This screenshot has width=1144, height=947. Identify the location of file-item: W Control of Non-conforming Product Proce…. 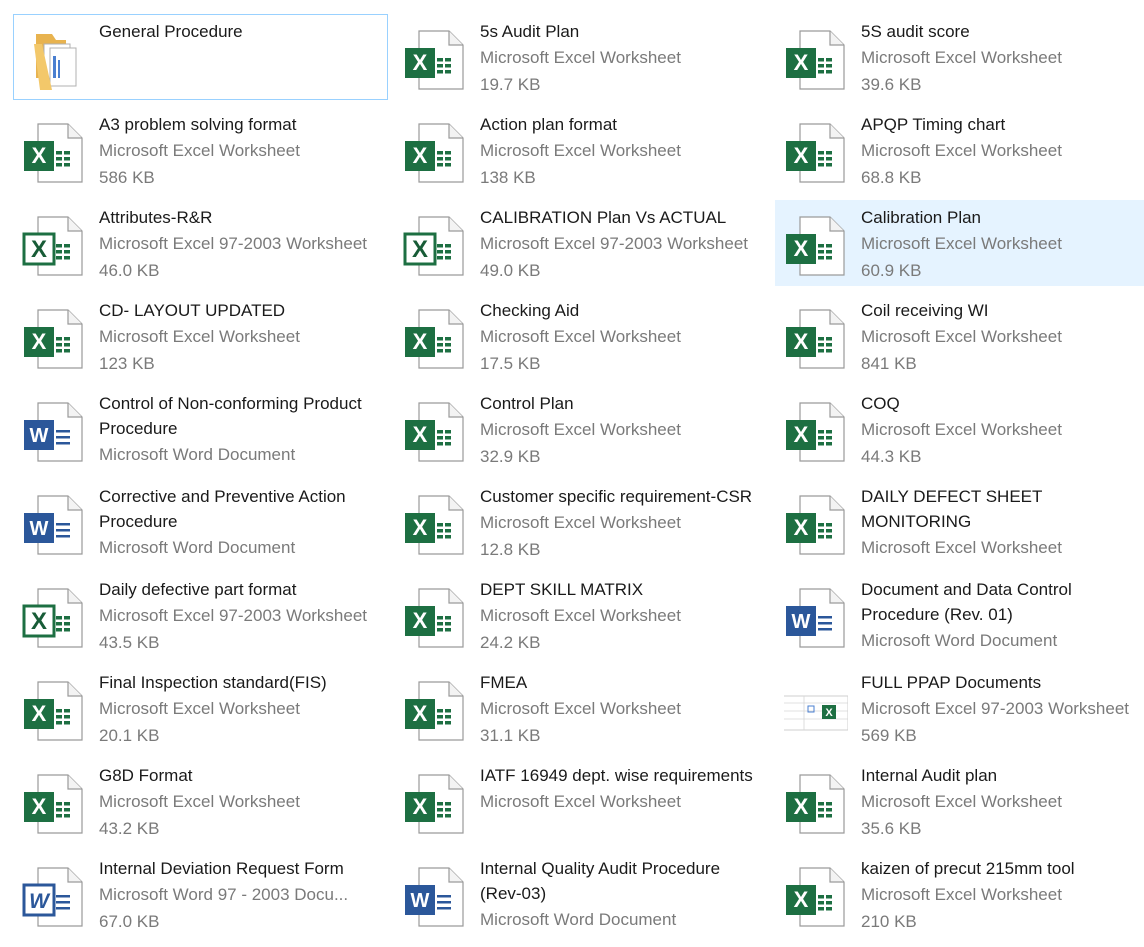
(200, 429).